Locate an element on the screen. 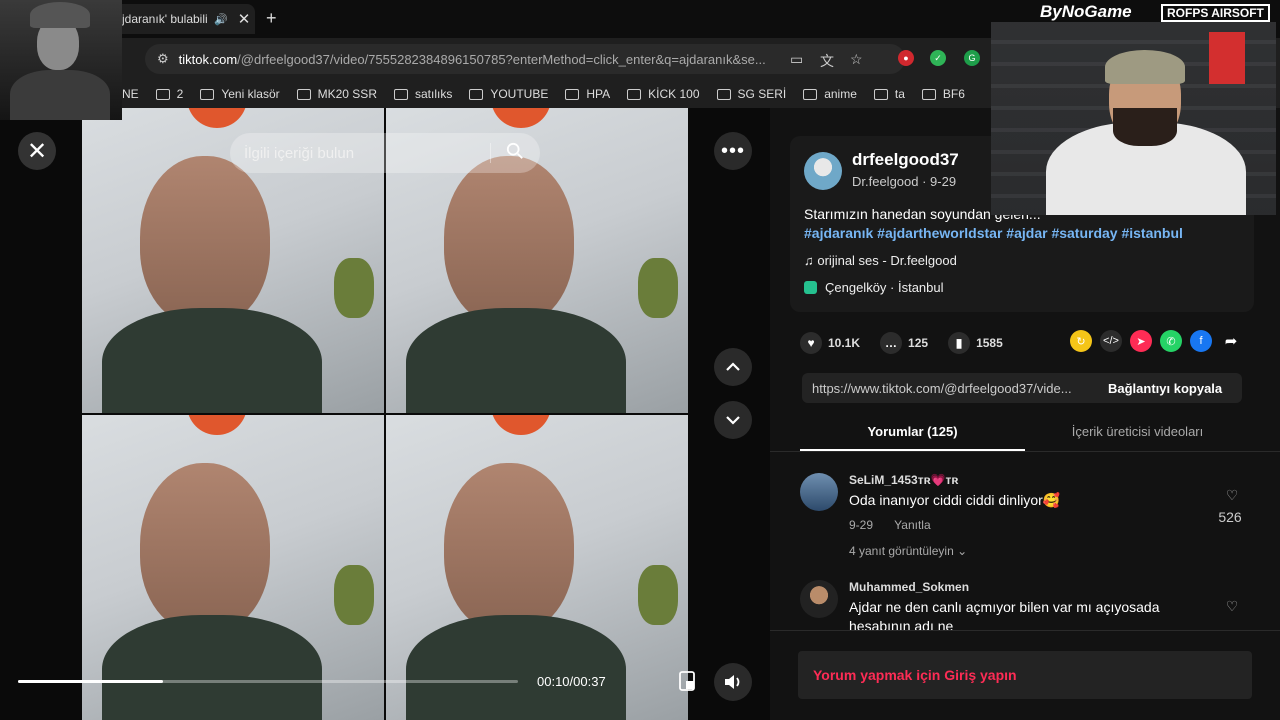 This screenshot has height=720, width=1280. bookmark-icon: ▮ is located at coordinates (959, 343).